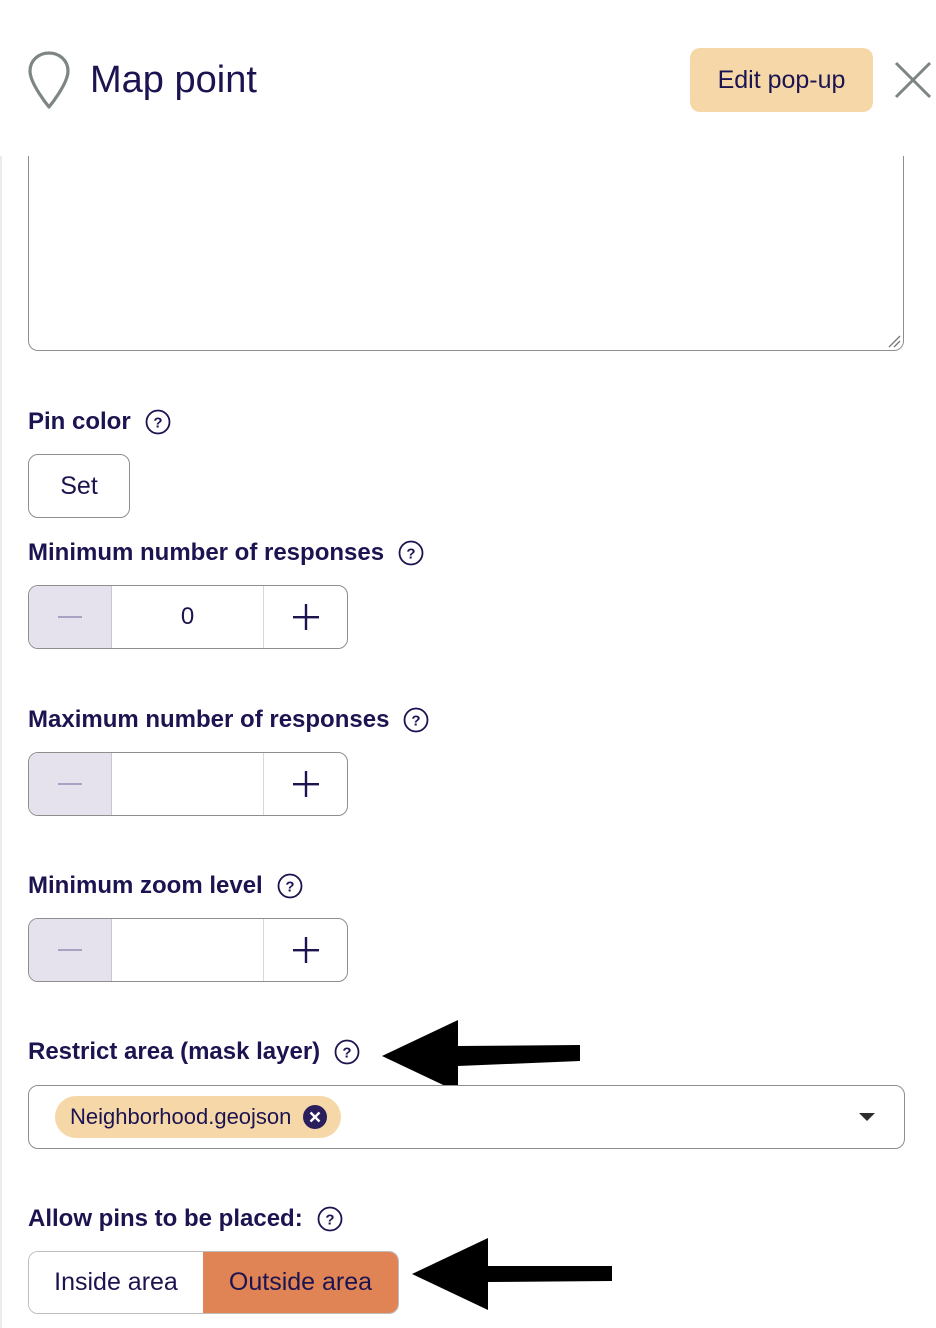 The height and width of the screenshot is (1328, 936). What do you see at coordinates (315, 1117) in the screenshot?
I see `remove-circle-icon` at bounding box center [315, 1117].